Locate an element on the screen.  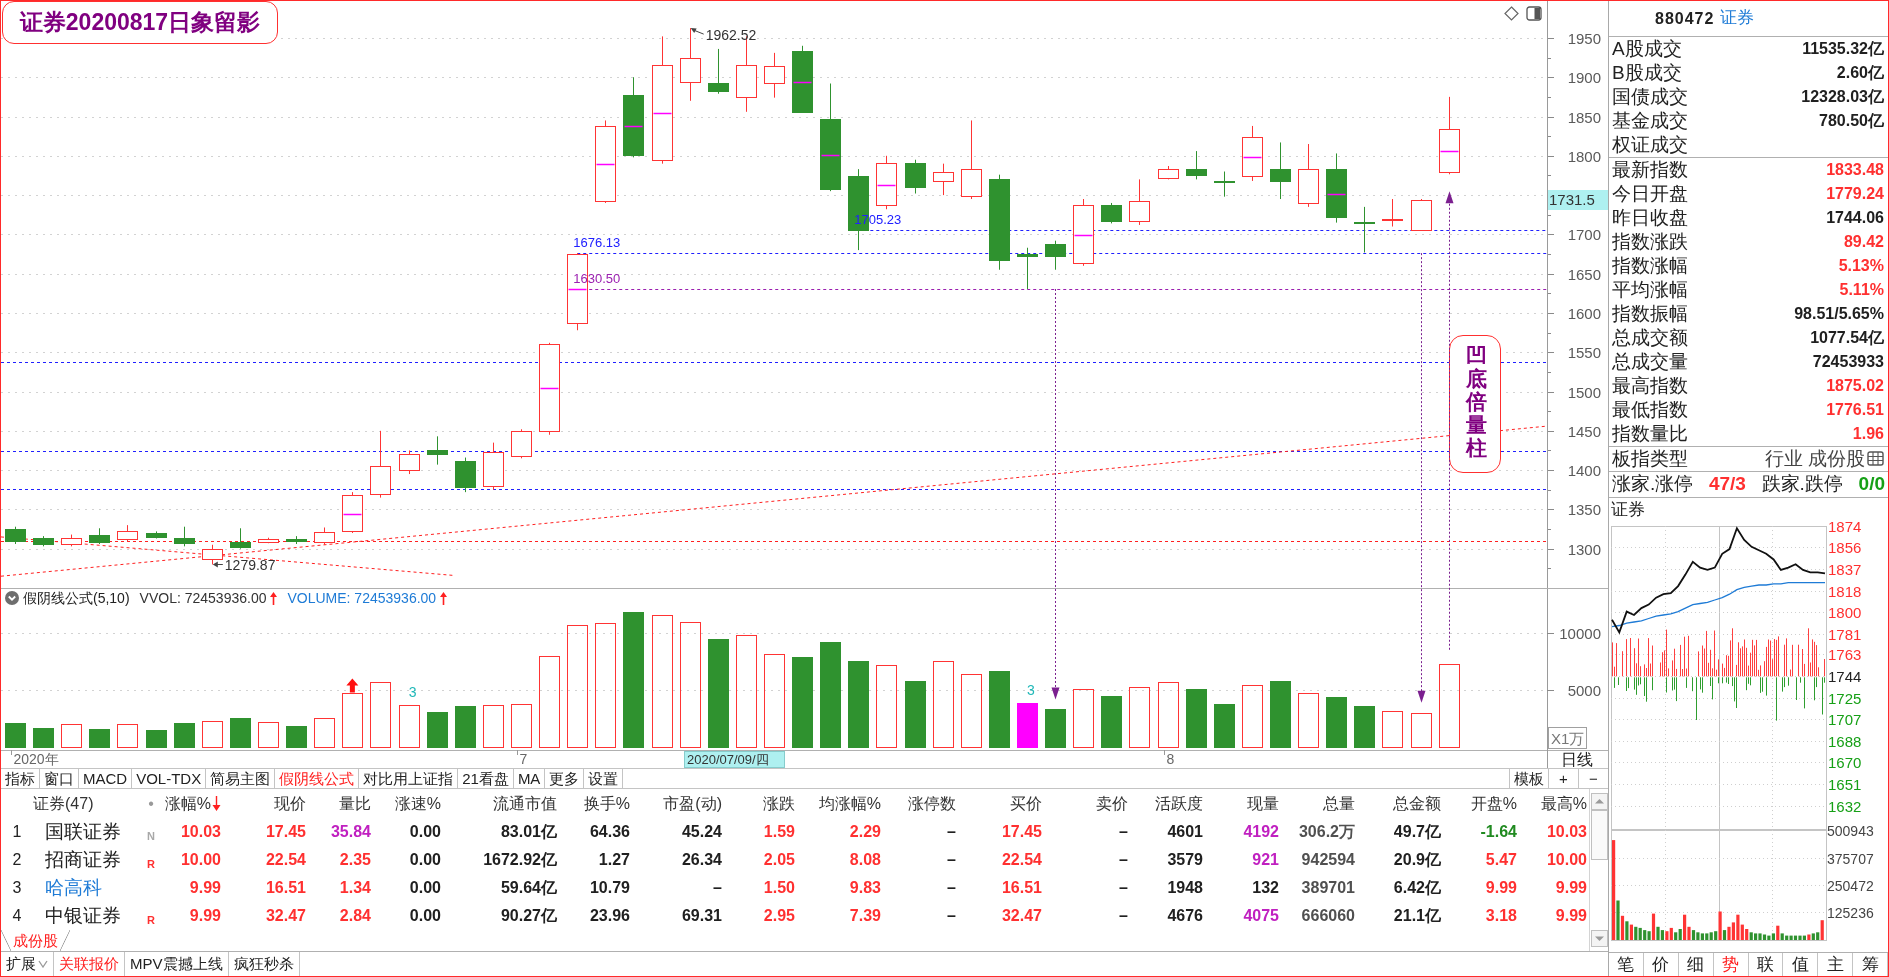
axis-label: 1500 is located at coordinates (1584, 392).